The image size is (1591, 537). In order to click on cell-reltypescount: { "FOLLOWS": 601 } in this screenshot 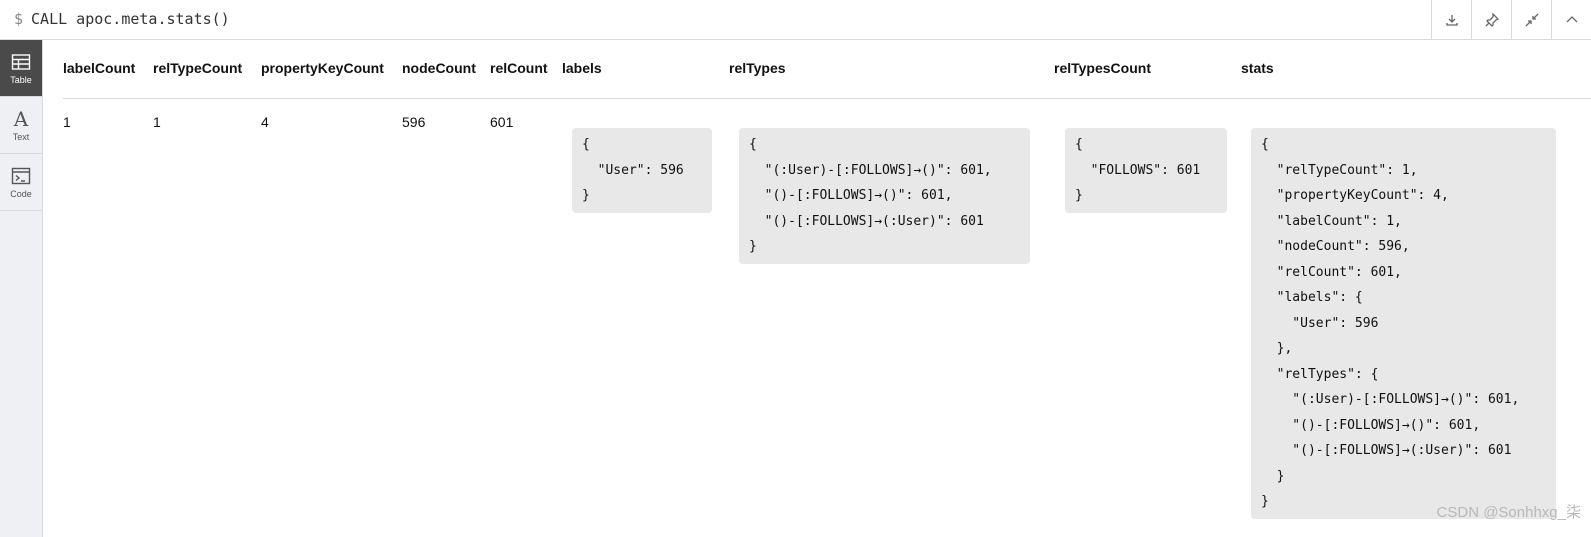, I will do `click(1146, 170)`.